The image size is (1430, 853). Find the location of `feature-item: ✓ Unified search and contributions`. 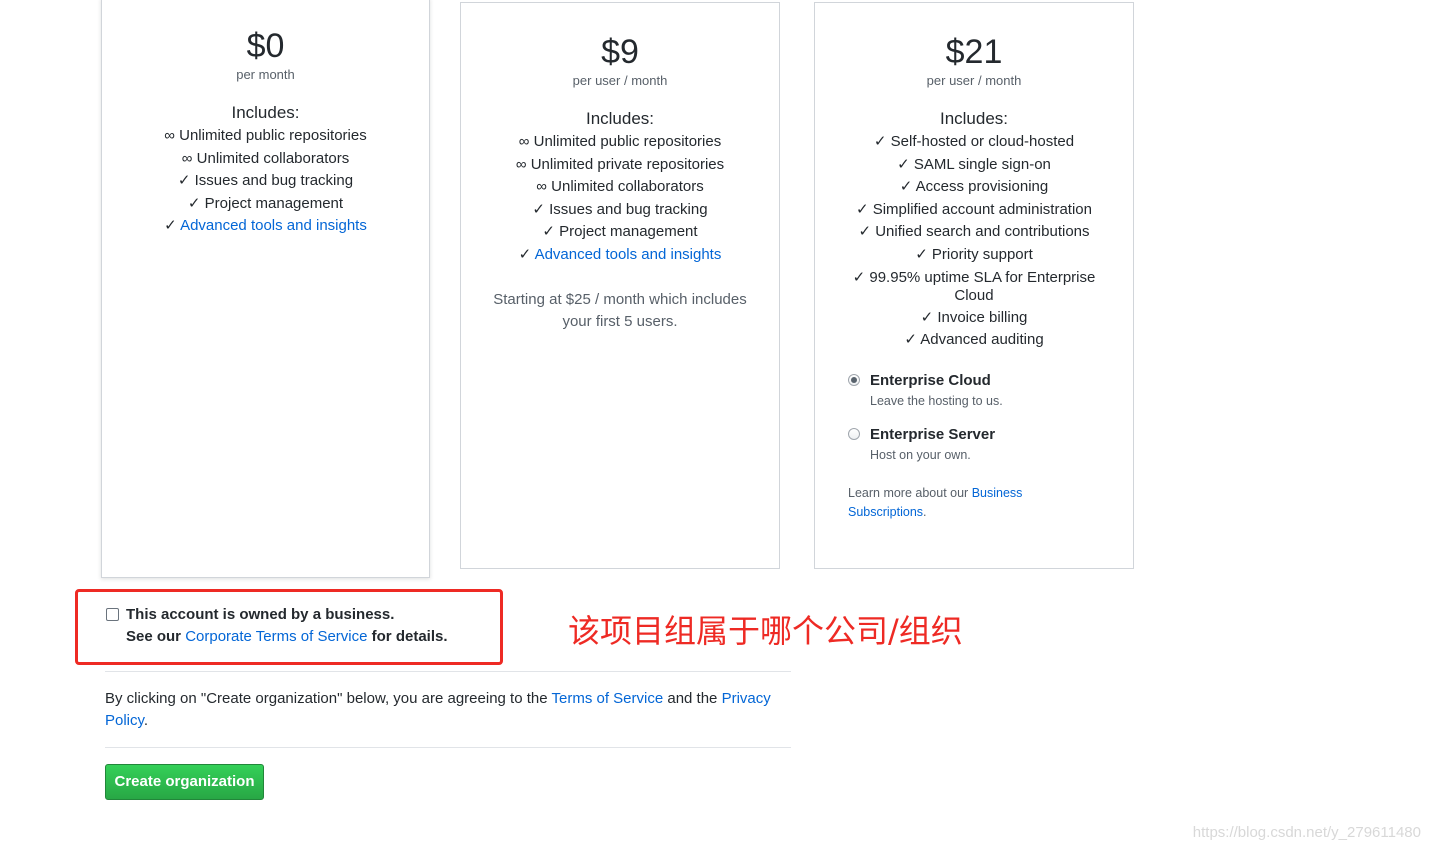

feature-item: ✓ Unified search and contributions is located at coordinates (974, 232).